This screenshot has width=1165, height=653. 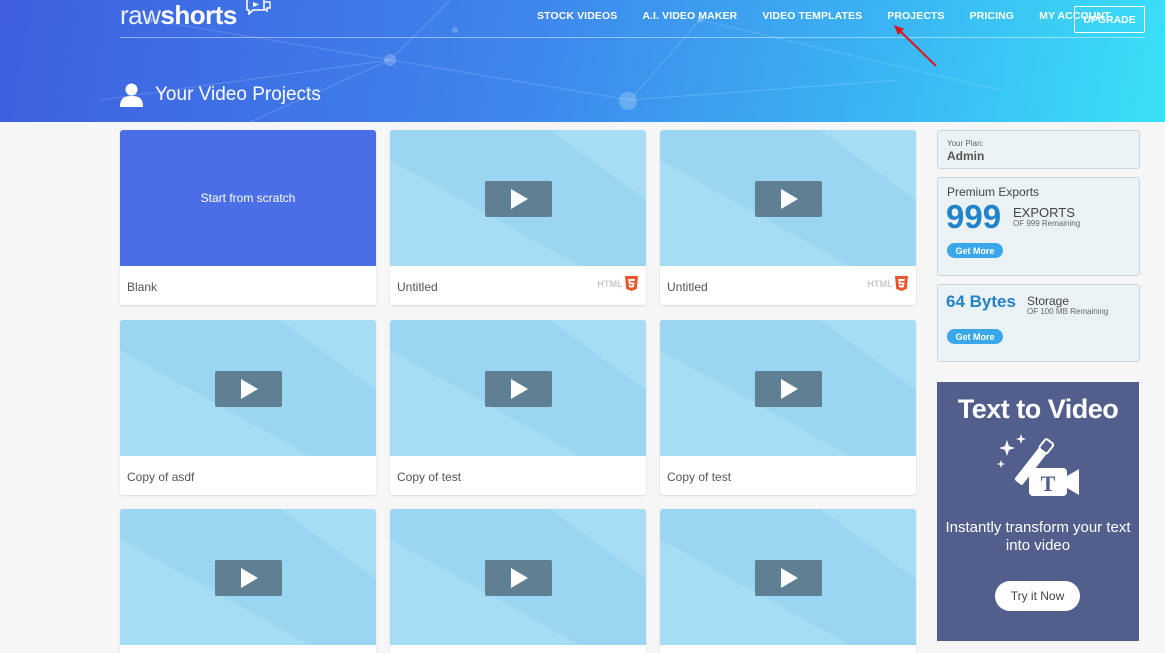 What do you see at coordinates (238, 94) in the screenshot?
I see `page-title: Your Video Projects` at bounding box center [238, 94].